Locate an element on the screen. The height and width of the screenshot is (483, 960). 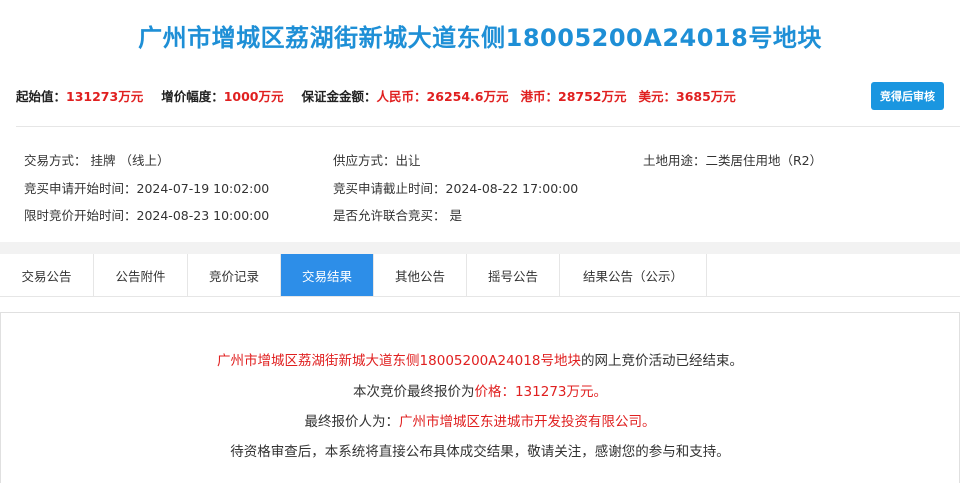
tab-trade-announcement: 交易公告 is located at coordinates (47, 275).